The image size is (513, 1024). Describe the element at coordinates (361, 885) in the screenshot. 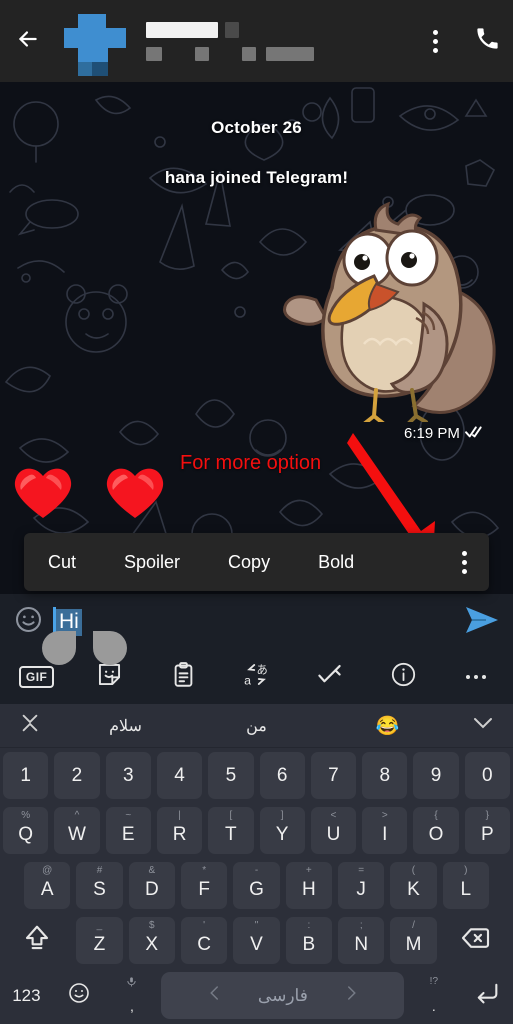

I see `key-j: = J` at that location.